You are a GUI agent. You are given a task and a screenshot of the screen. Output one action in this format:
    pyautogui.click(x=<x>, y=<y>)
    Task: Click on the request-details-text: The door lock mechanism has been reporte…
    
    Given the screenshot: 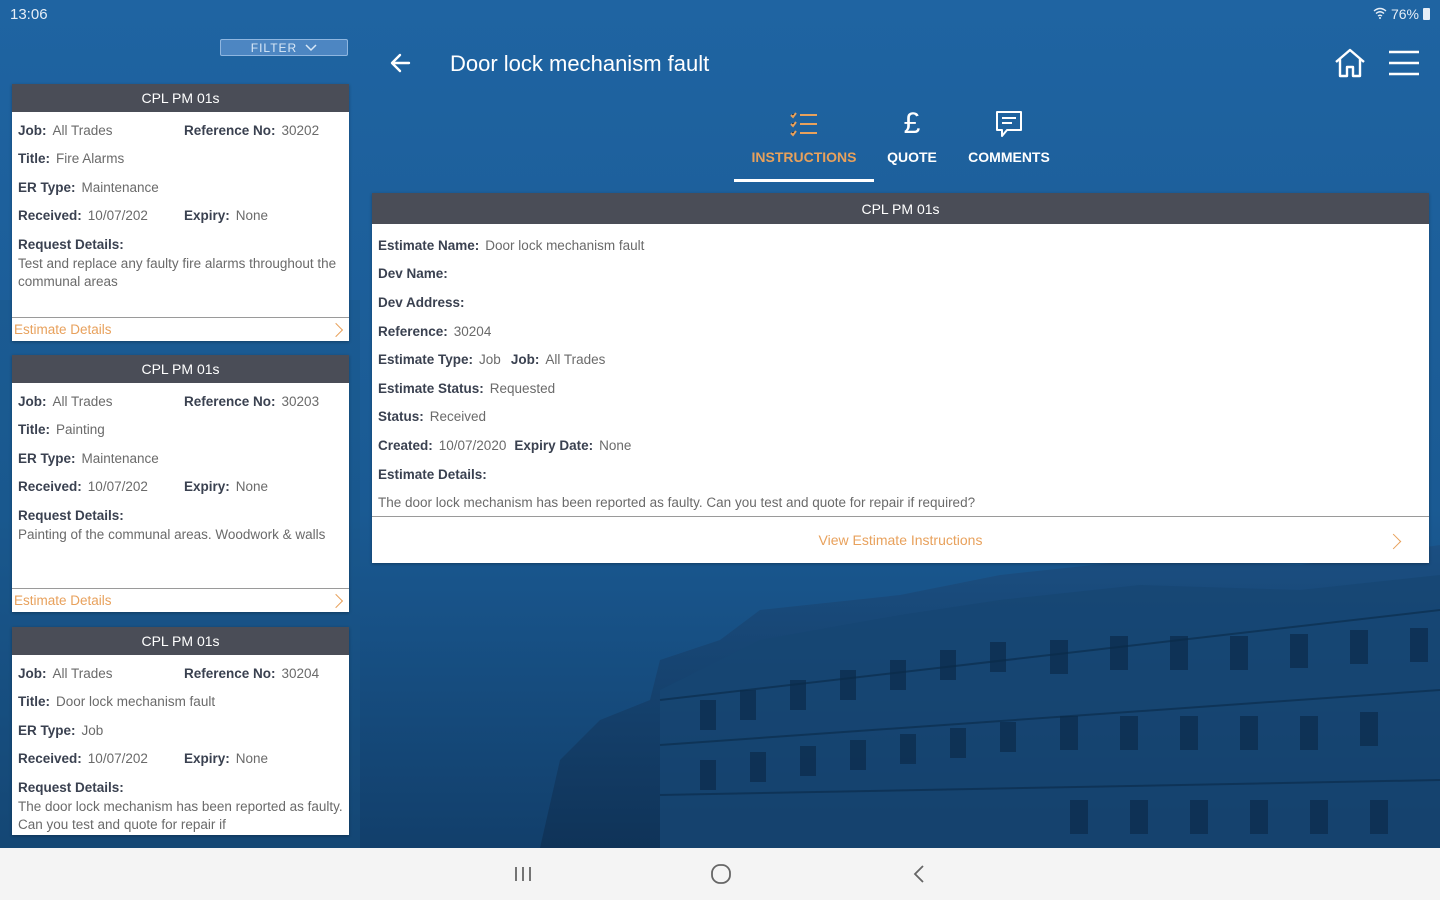 What is the action you would take?
    pyautogui.click(x=180, y=815)
    